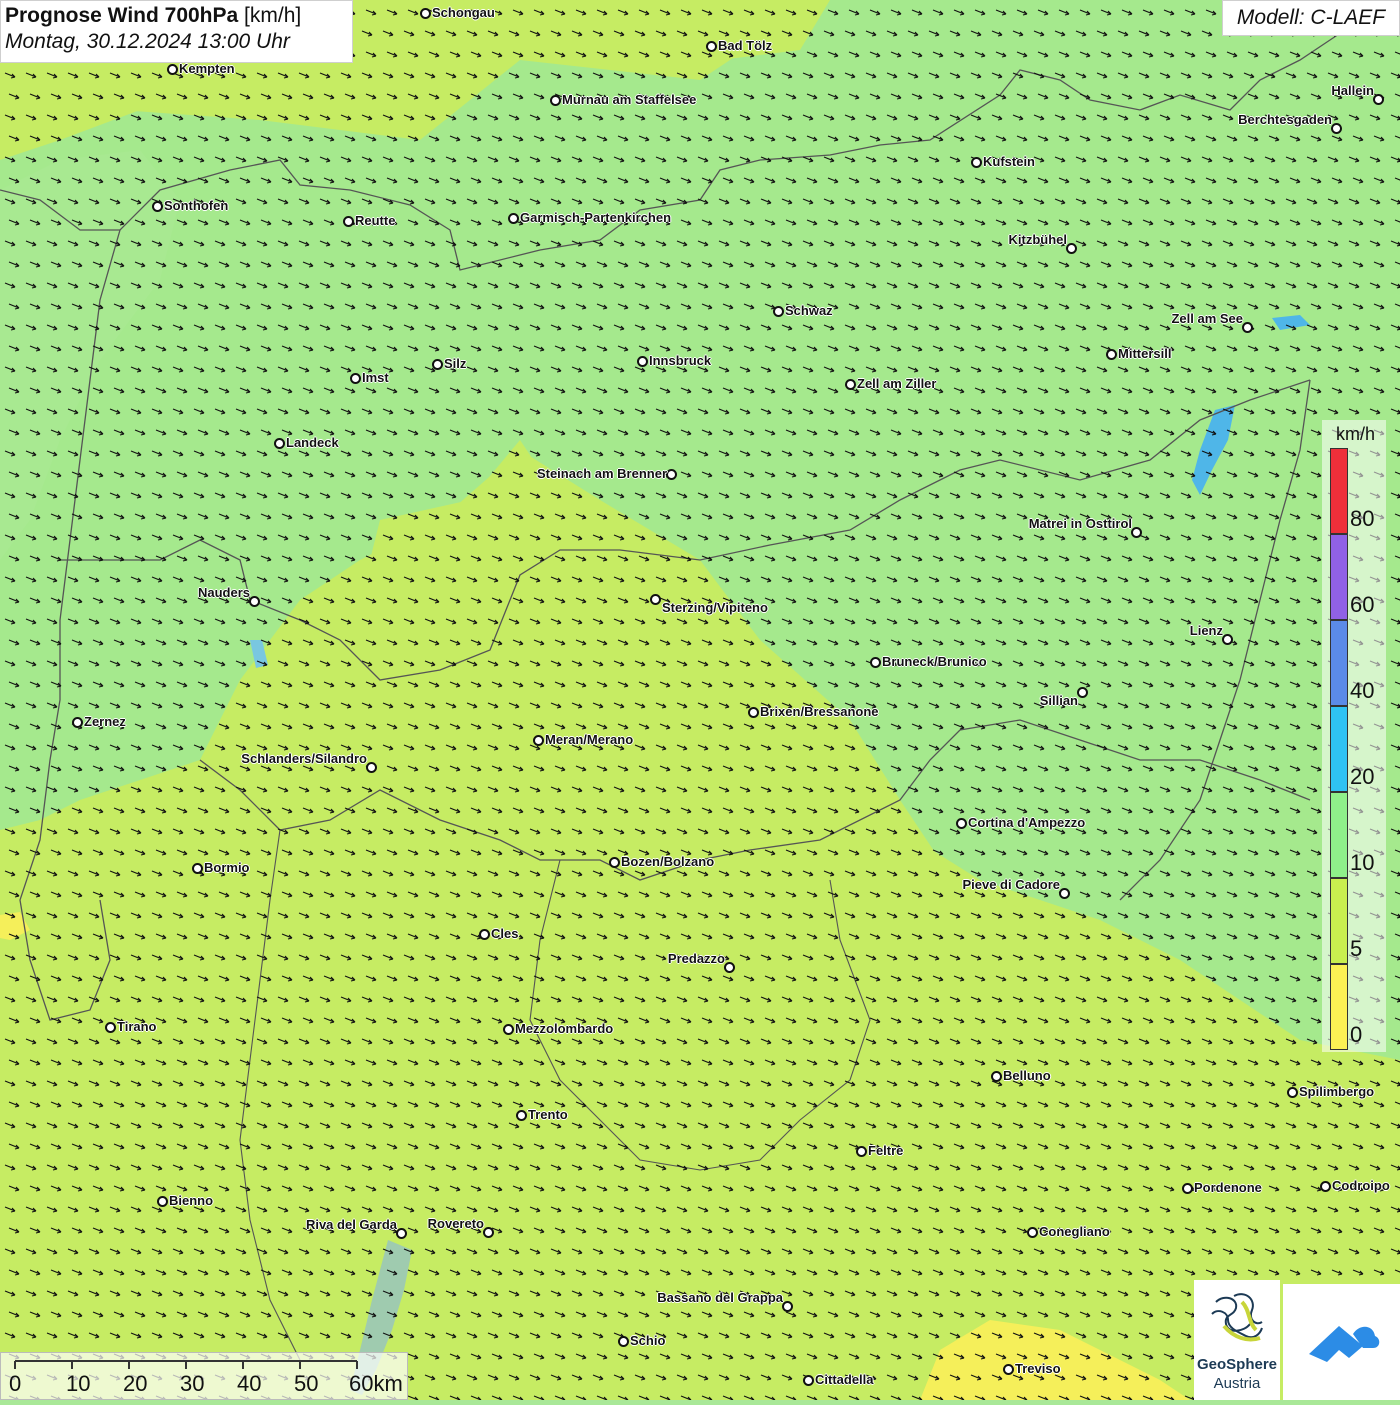  Describe the element at coordinates (204, 1376) in the screenshot. I see `scale-bar: 0 10 20 30 40 50 60km` at that location.